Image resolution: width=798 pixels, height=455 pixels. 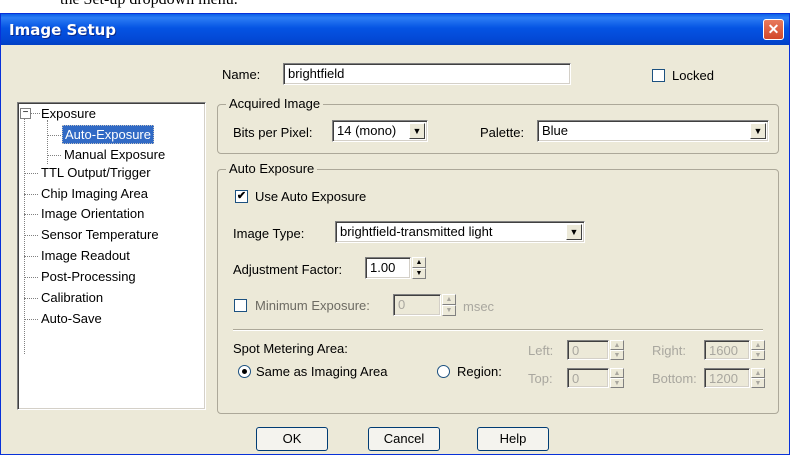 I want to click on bits-per-pixel-label: Bits per Pixel:, so click(x=273, y=132).